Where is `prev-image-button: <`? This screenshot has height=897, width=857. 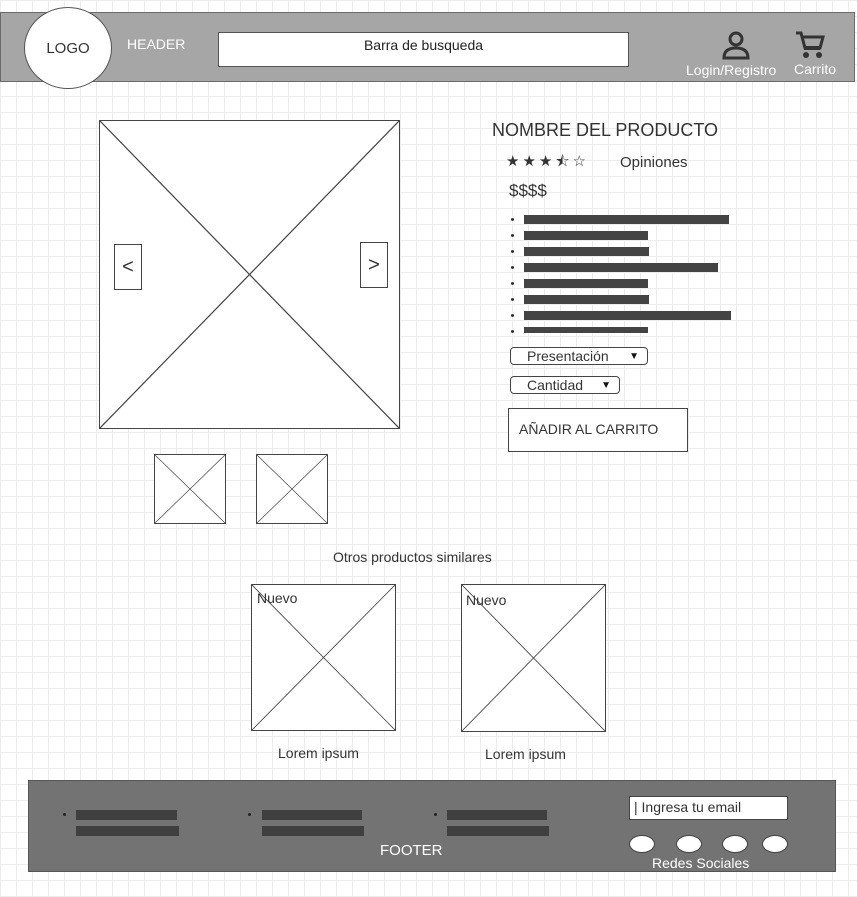 prev-image-button: < is located at coordinates (128, 267).